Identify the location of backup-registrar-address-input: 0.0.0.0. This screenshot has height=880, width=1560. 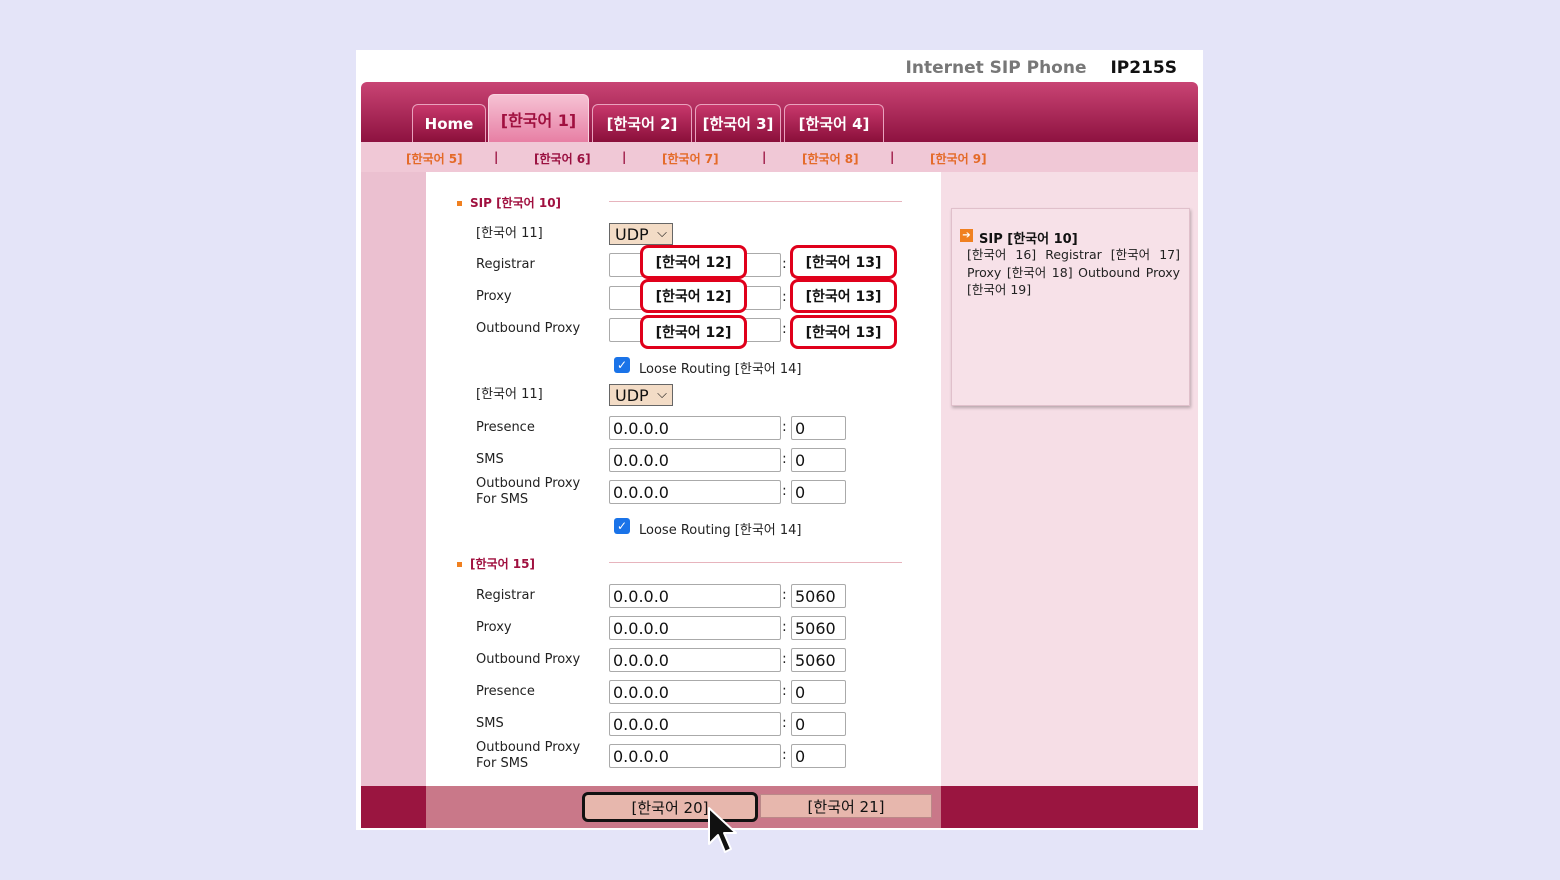
(695, 596).